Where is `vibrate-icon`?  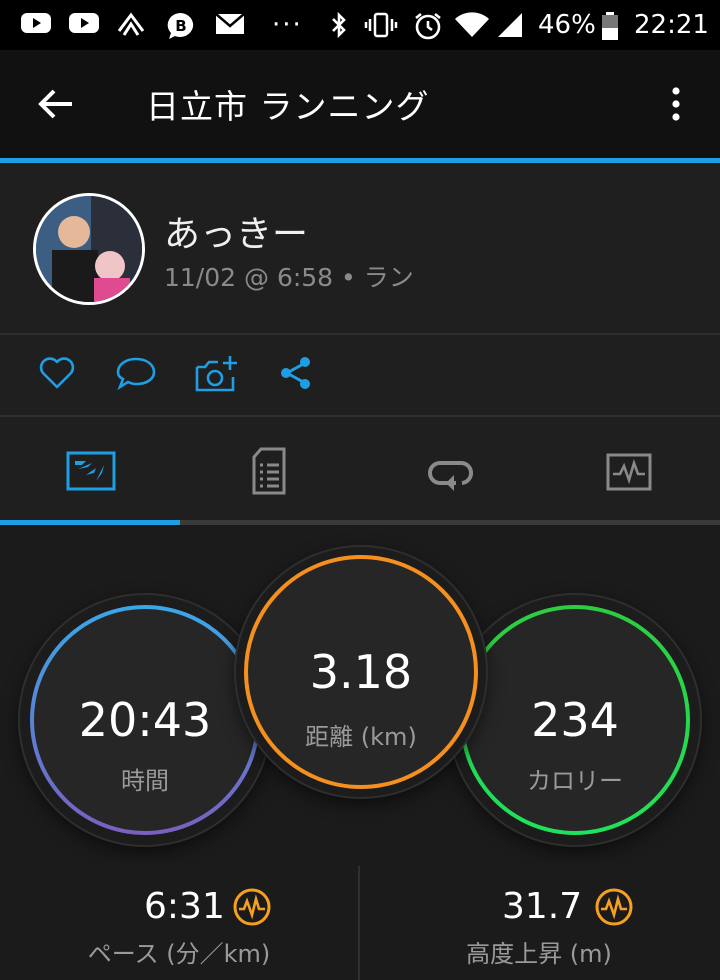
vibrate-icon is located at coordinates (381, 25).